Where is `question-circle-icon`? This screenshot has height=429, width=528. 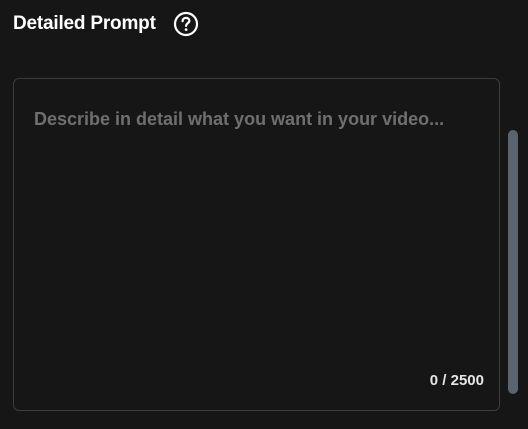 question-circle-icon is located at coordinates (185, 24).